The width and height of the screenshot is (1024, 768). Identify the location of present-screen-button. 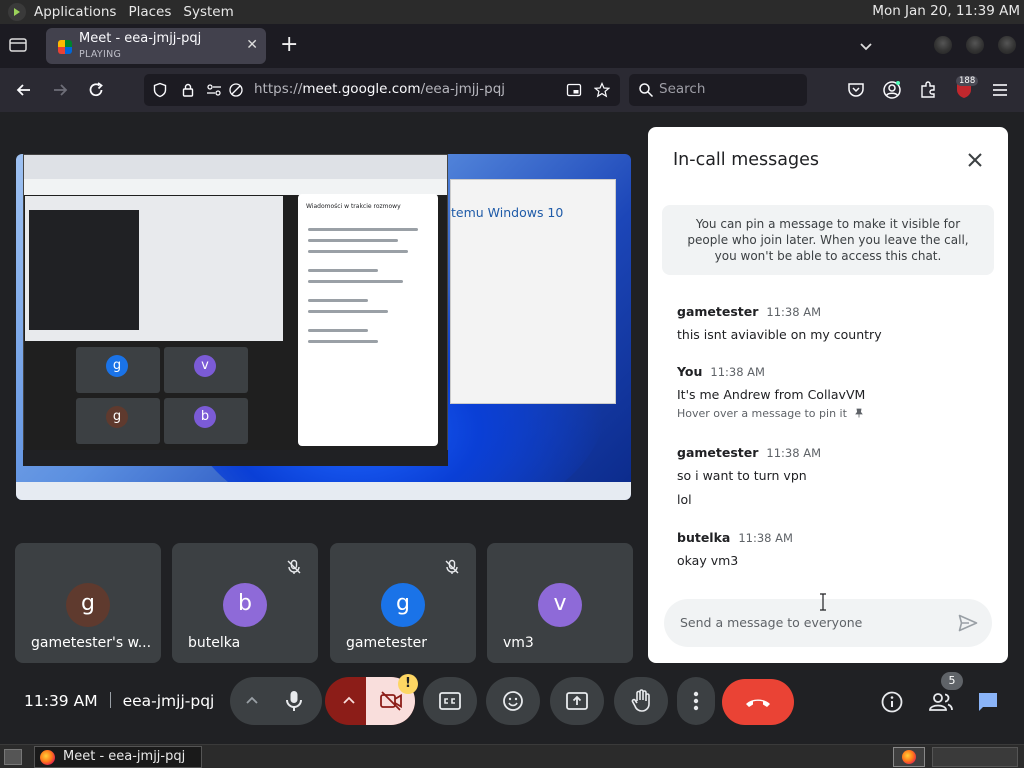
(577, 701).